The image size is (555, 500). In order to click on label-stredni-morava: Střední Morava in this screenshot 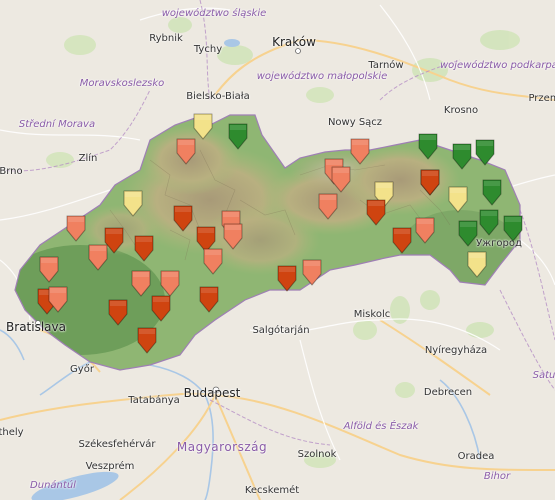, I will do `click(57, 124)`.